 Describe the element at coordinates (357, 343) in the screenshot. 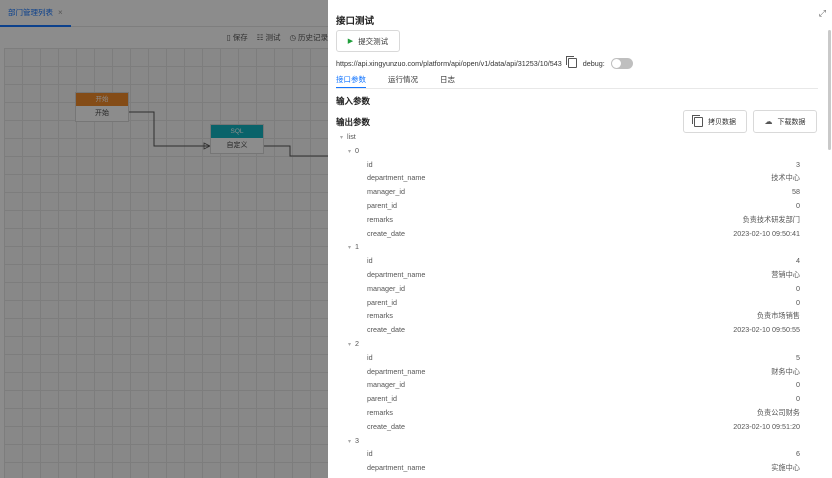

I see `tree-key-index-text: 2` at that location.